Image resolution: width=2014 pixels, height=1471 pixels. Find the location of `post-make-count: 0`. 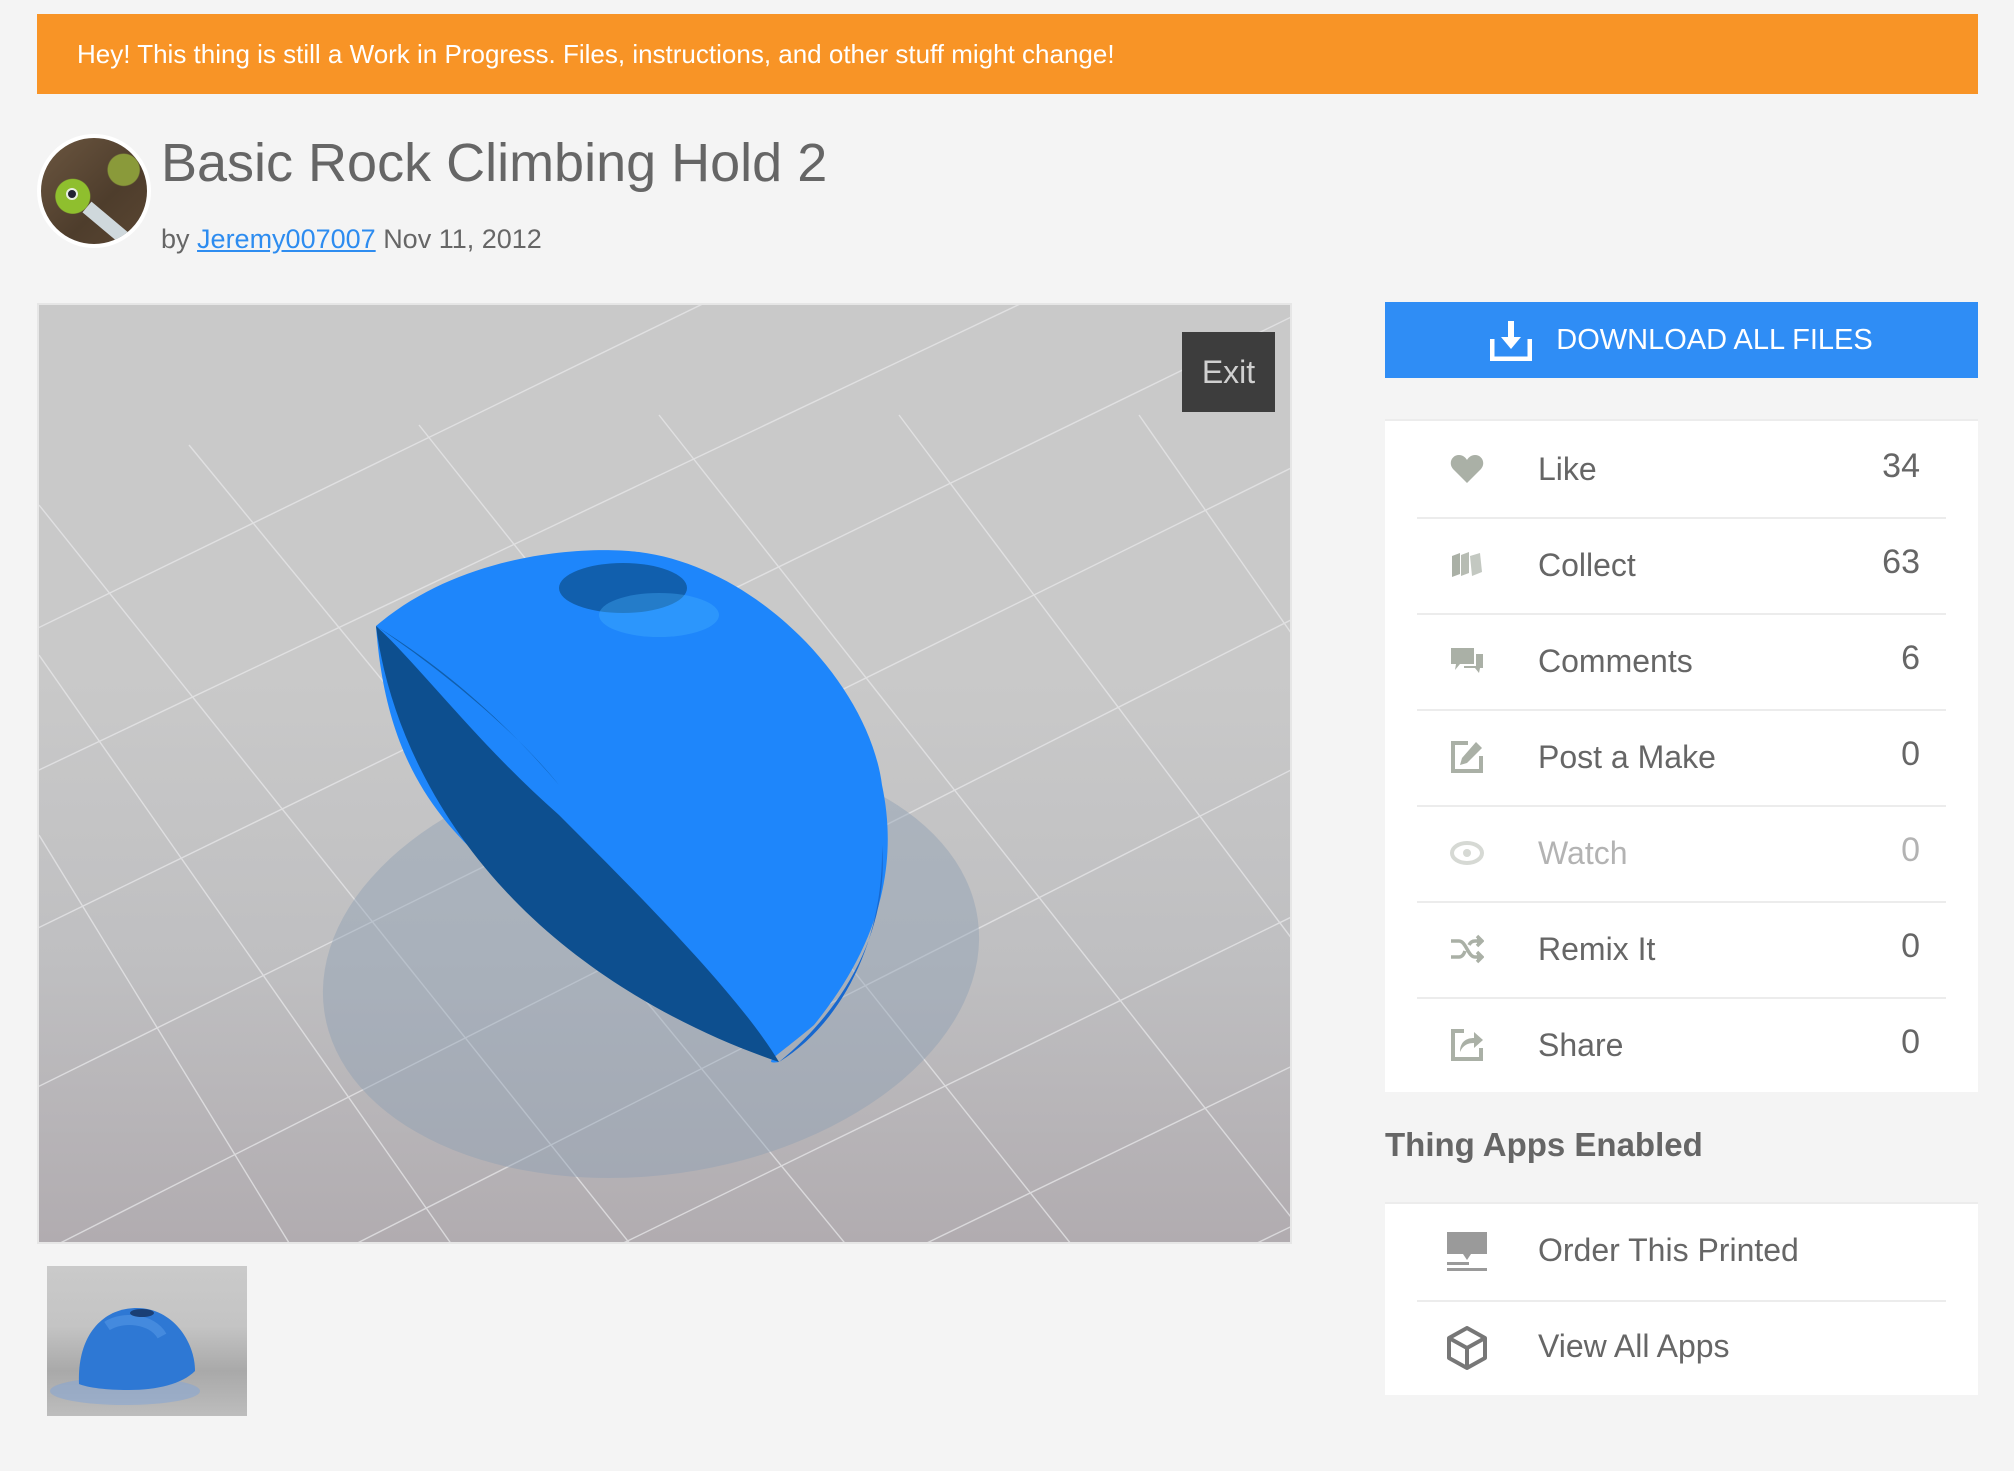

post-make-count: 0 is located at coordinates (1910, 754).